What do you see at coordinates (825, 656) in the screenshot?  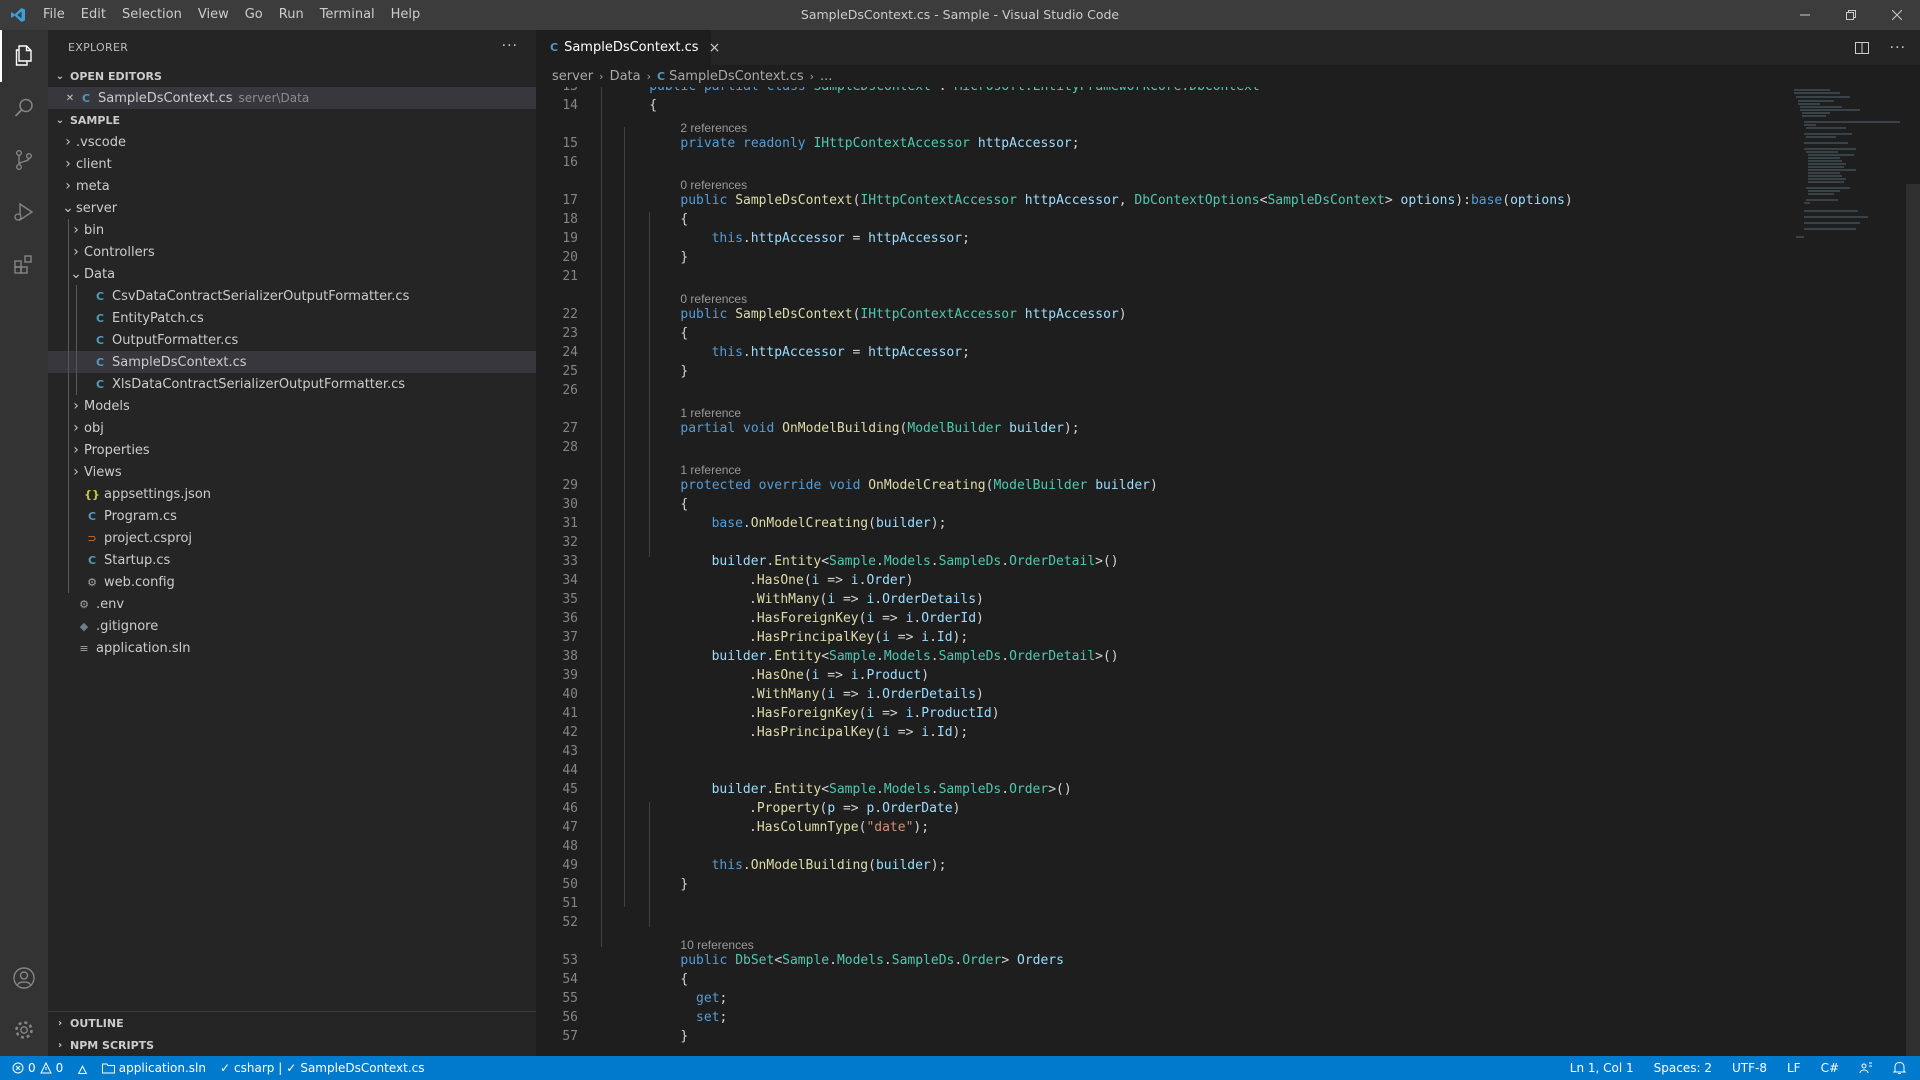 I see `code-token: <` at bounding box center [825, 656].